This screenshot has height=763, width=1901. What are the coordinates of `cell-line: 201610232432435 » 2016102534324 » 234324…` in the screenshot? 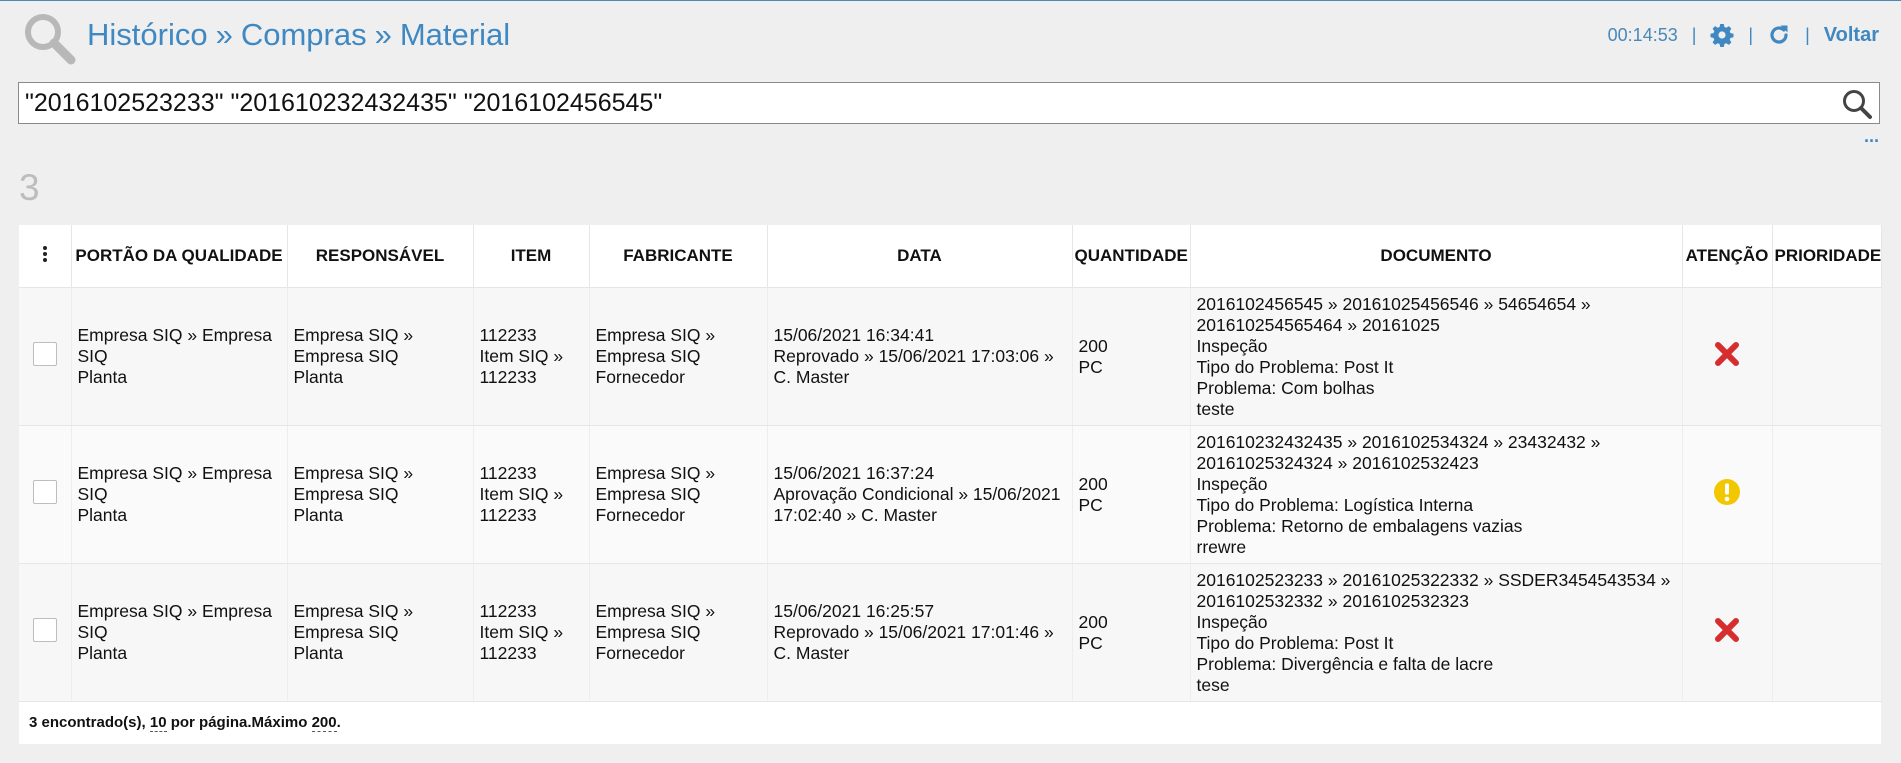 It's located at (1398, 441).